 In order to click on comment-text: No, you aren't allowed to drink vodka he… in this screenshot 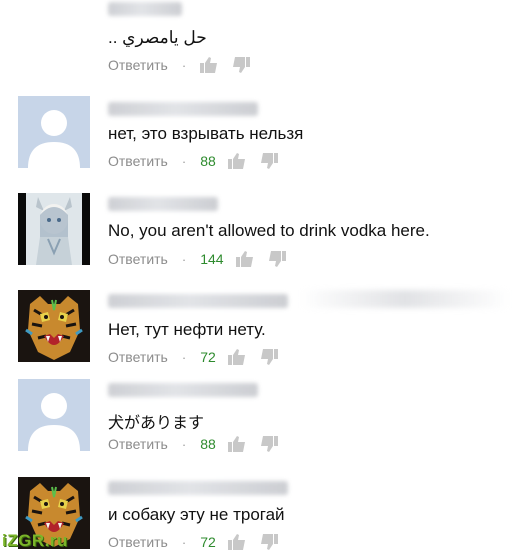, I will do `click(269, 230)`.